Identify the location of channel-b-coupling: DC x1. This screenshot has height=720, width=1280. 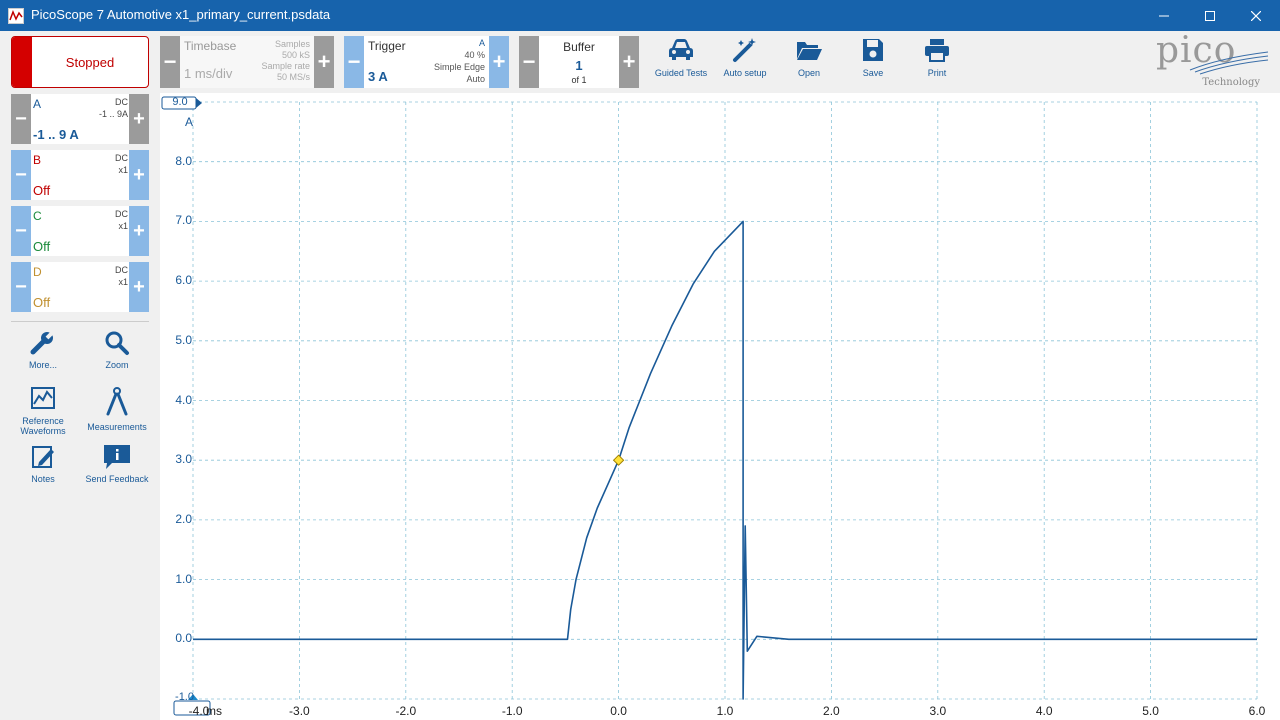
(121, 164).